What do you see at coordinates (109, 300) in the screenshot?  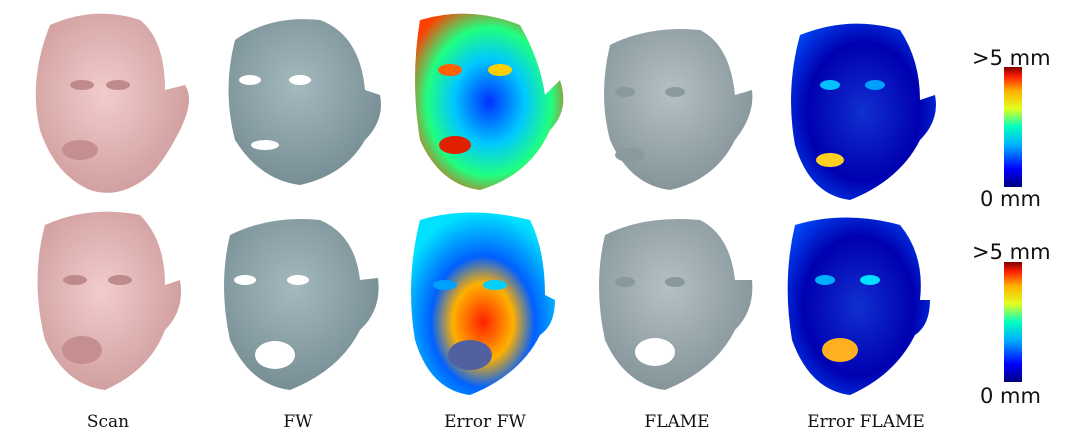 I see `face-scan-row2` at bounding box center [109, 300].